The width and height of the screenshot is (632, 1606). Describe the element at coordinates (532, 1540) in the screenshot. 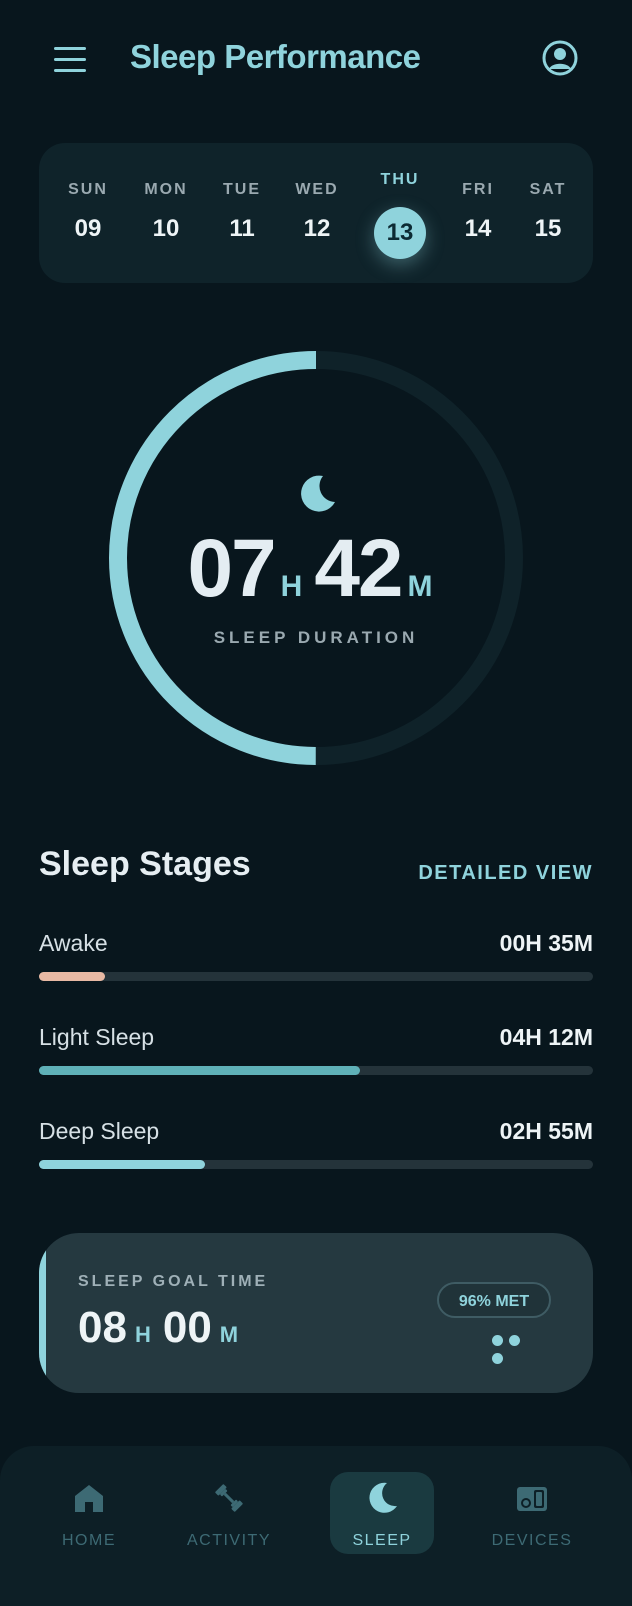

I see `nav-label: DEVICES` at that location.